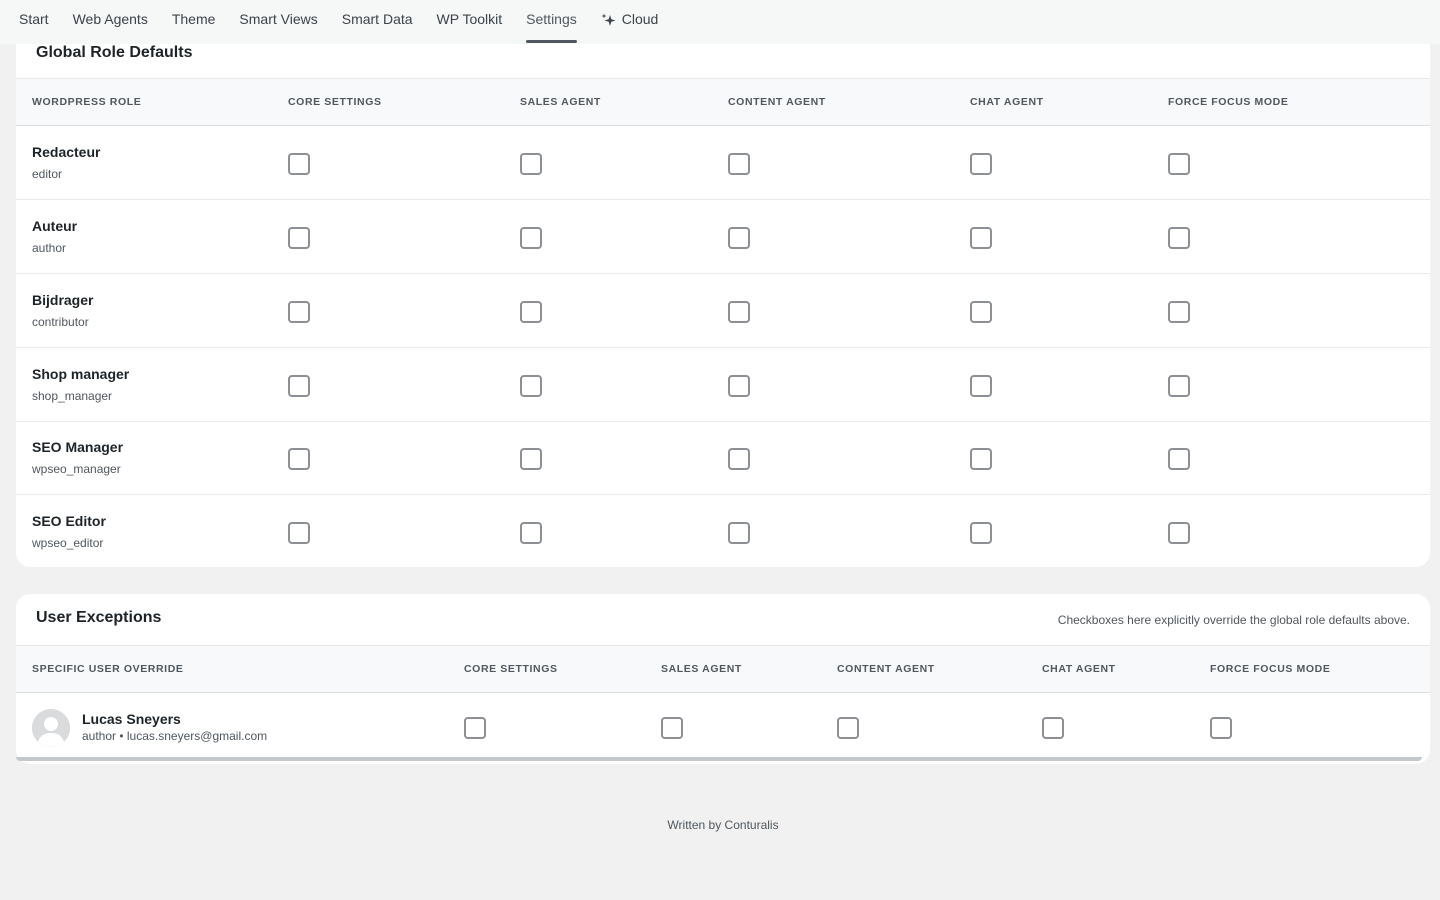  I want to click on horizontal-scrollbar, so click(719, 759).